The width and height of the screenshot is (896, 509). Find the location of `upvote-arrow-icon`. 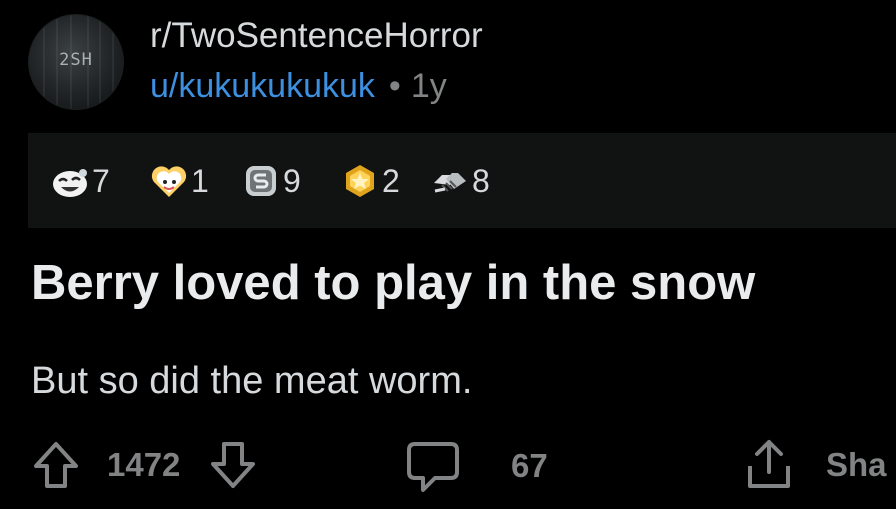

upvote-arrow-icon is located at coordinates (56, 465).